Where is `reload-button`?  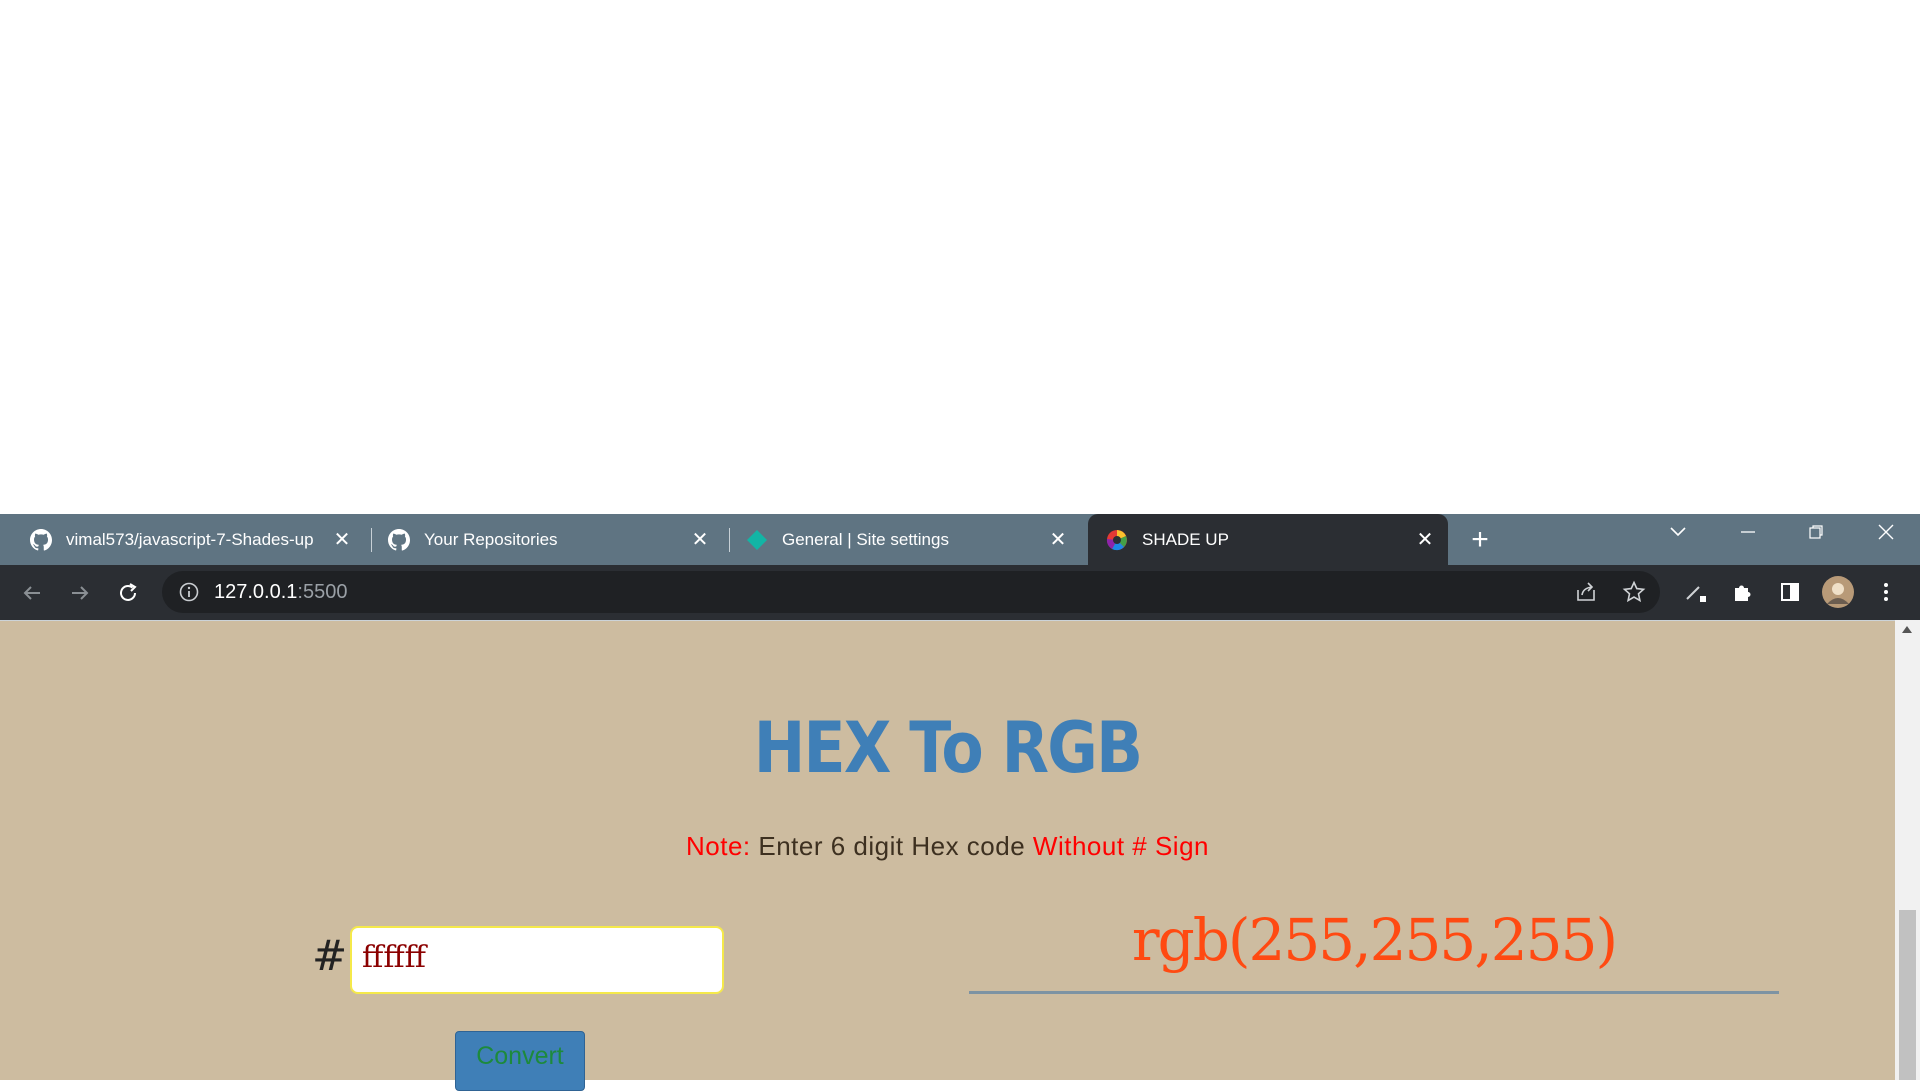 reload-button is located at coordinates (128, 593).